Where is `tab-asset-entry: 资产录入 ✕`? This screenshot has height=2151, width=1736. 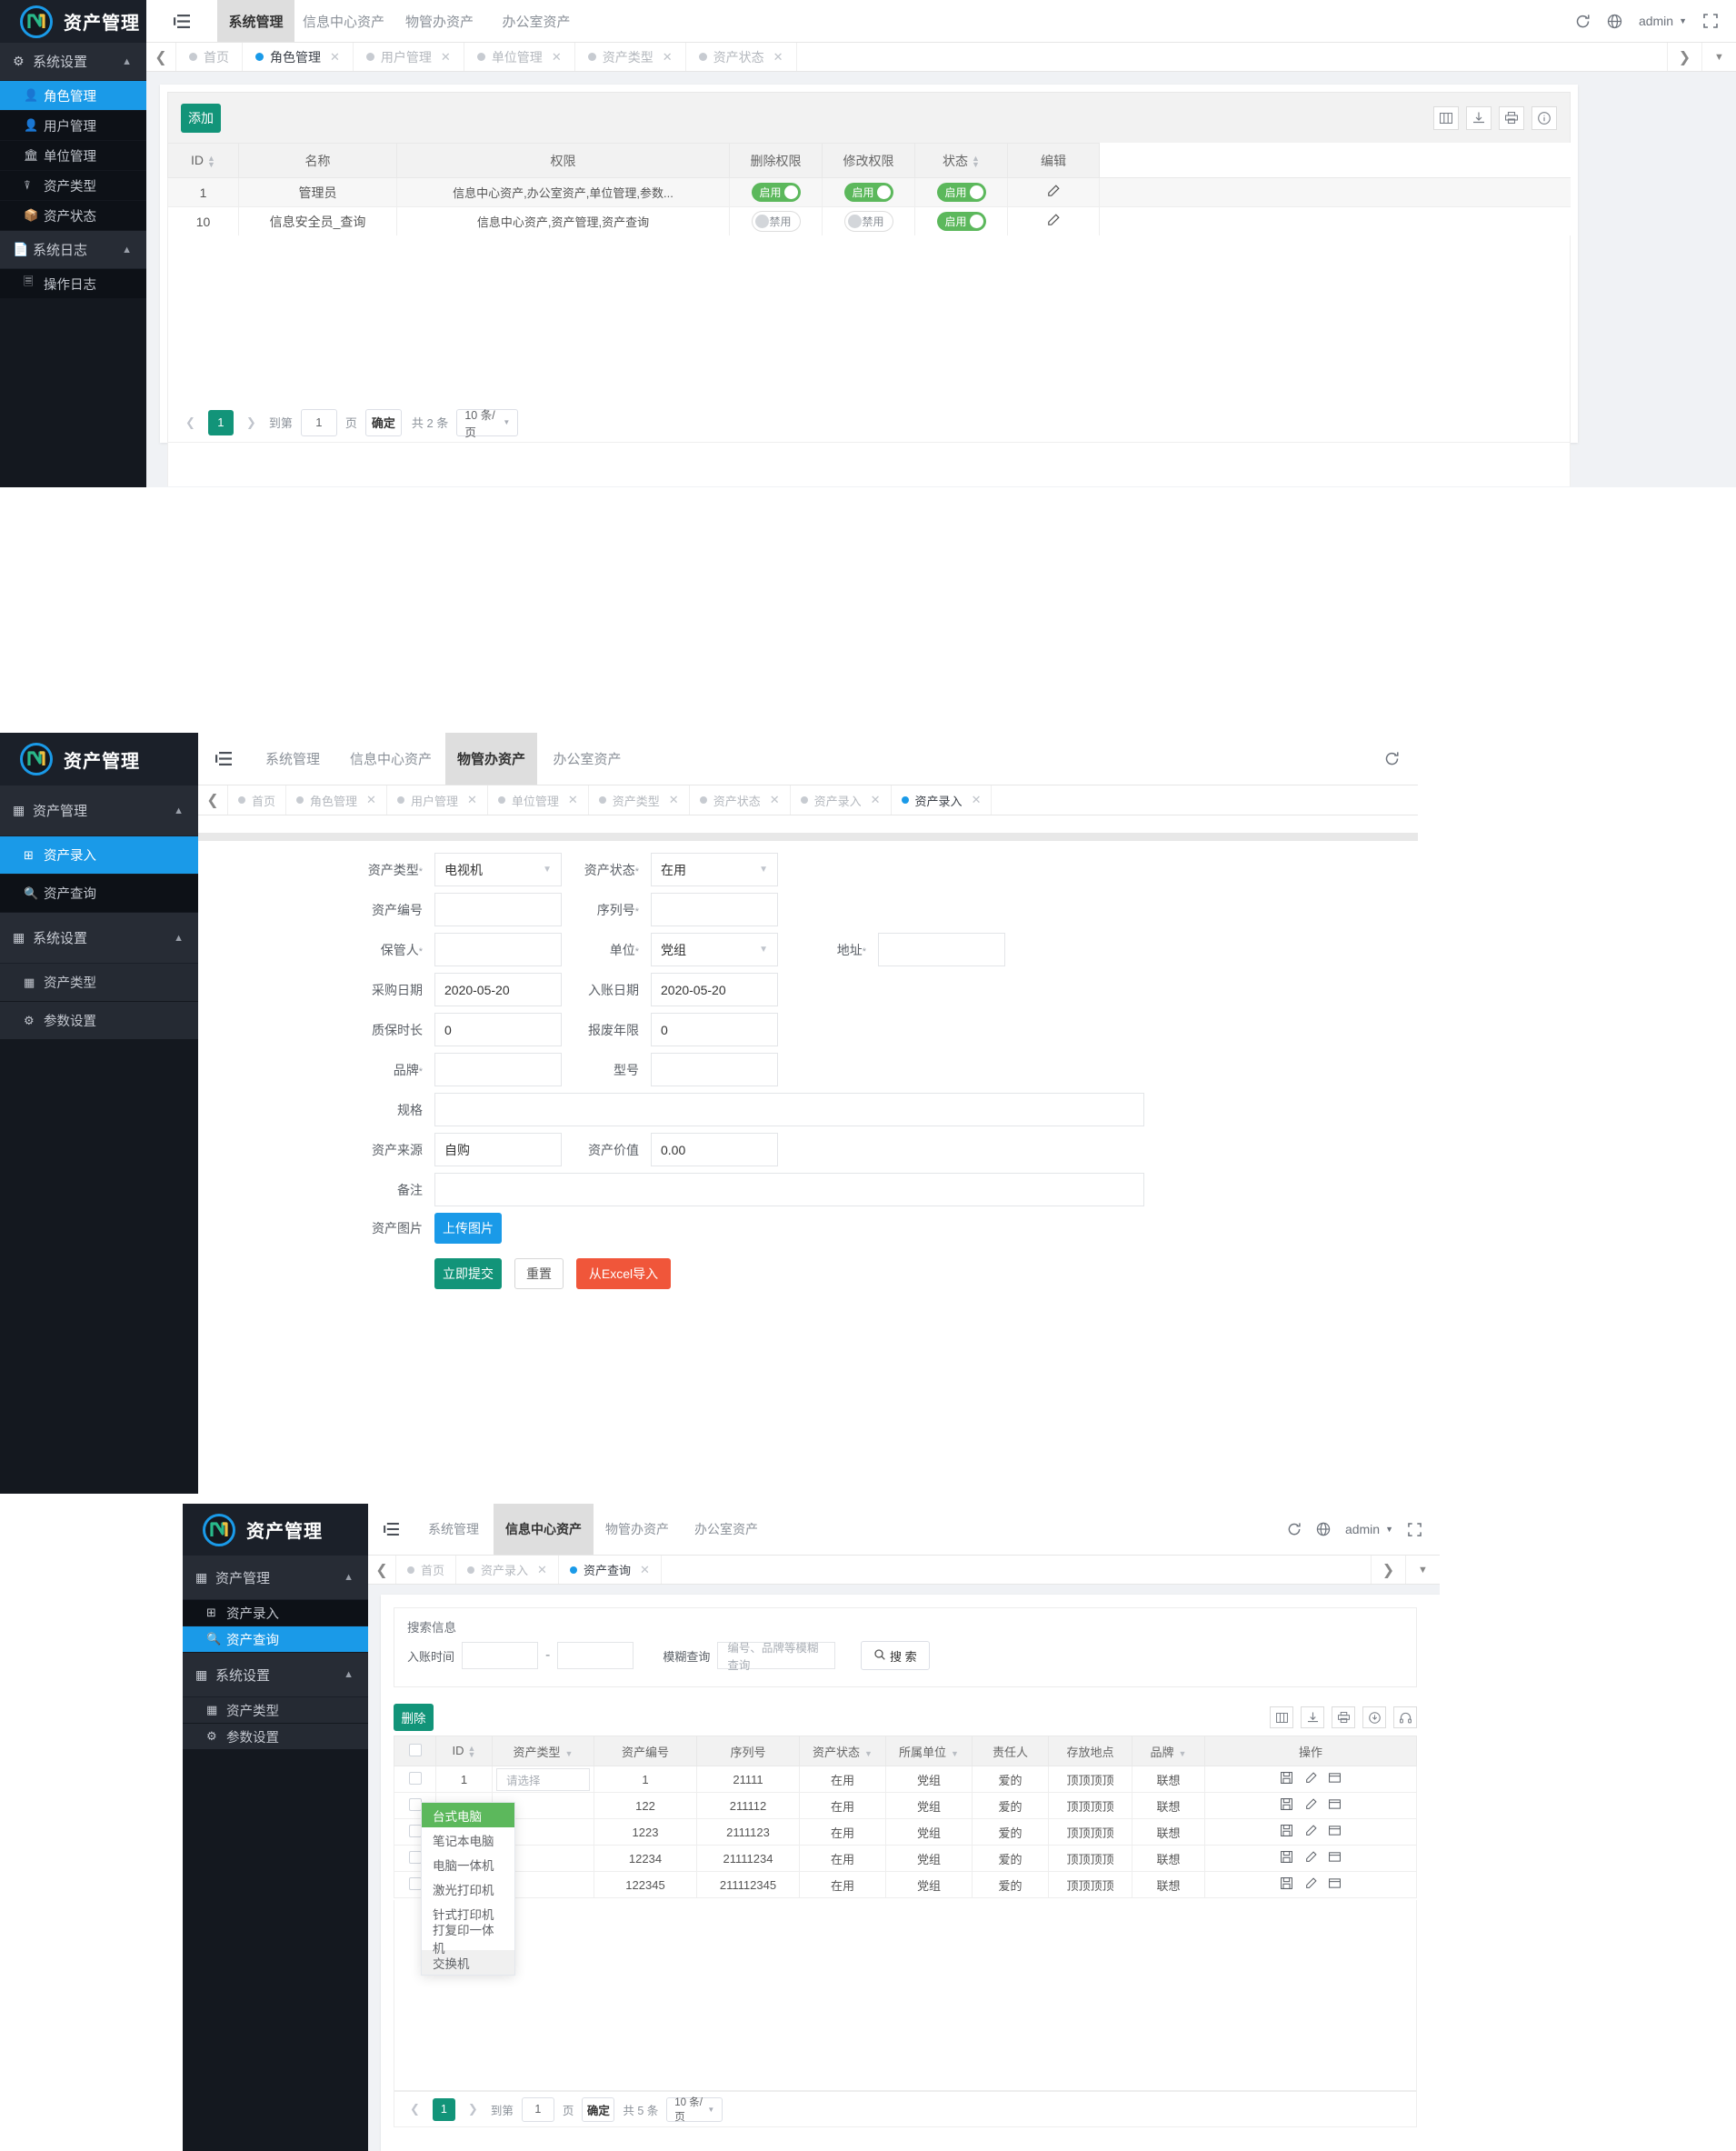 tab-asset-entry: 资产录入 ✕ is located at coordinates (507, 1570).